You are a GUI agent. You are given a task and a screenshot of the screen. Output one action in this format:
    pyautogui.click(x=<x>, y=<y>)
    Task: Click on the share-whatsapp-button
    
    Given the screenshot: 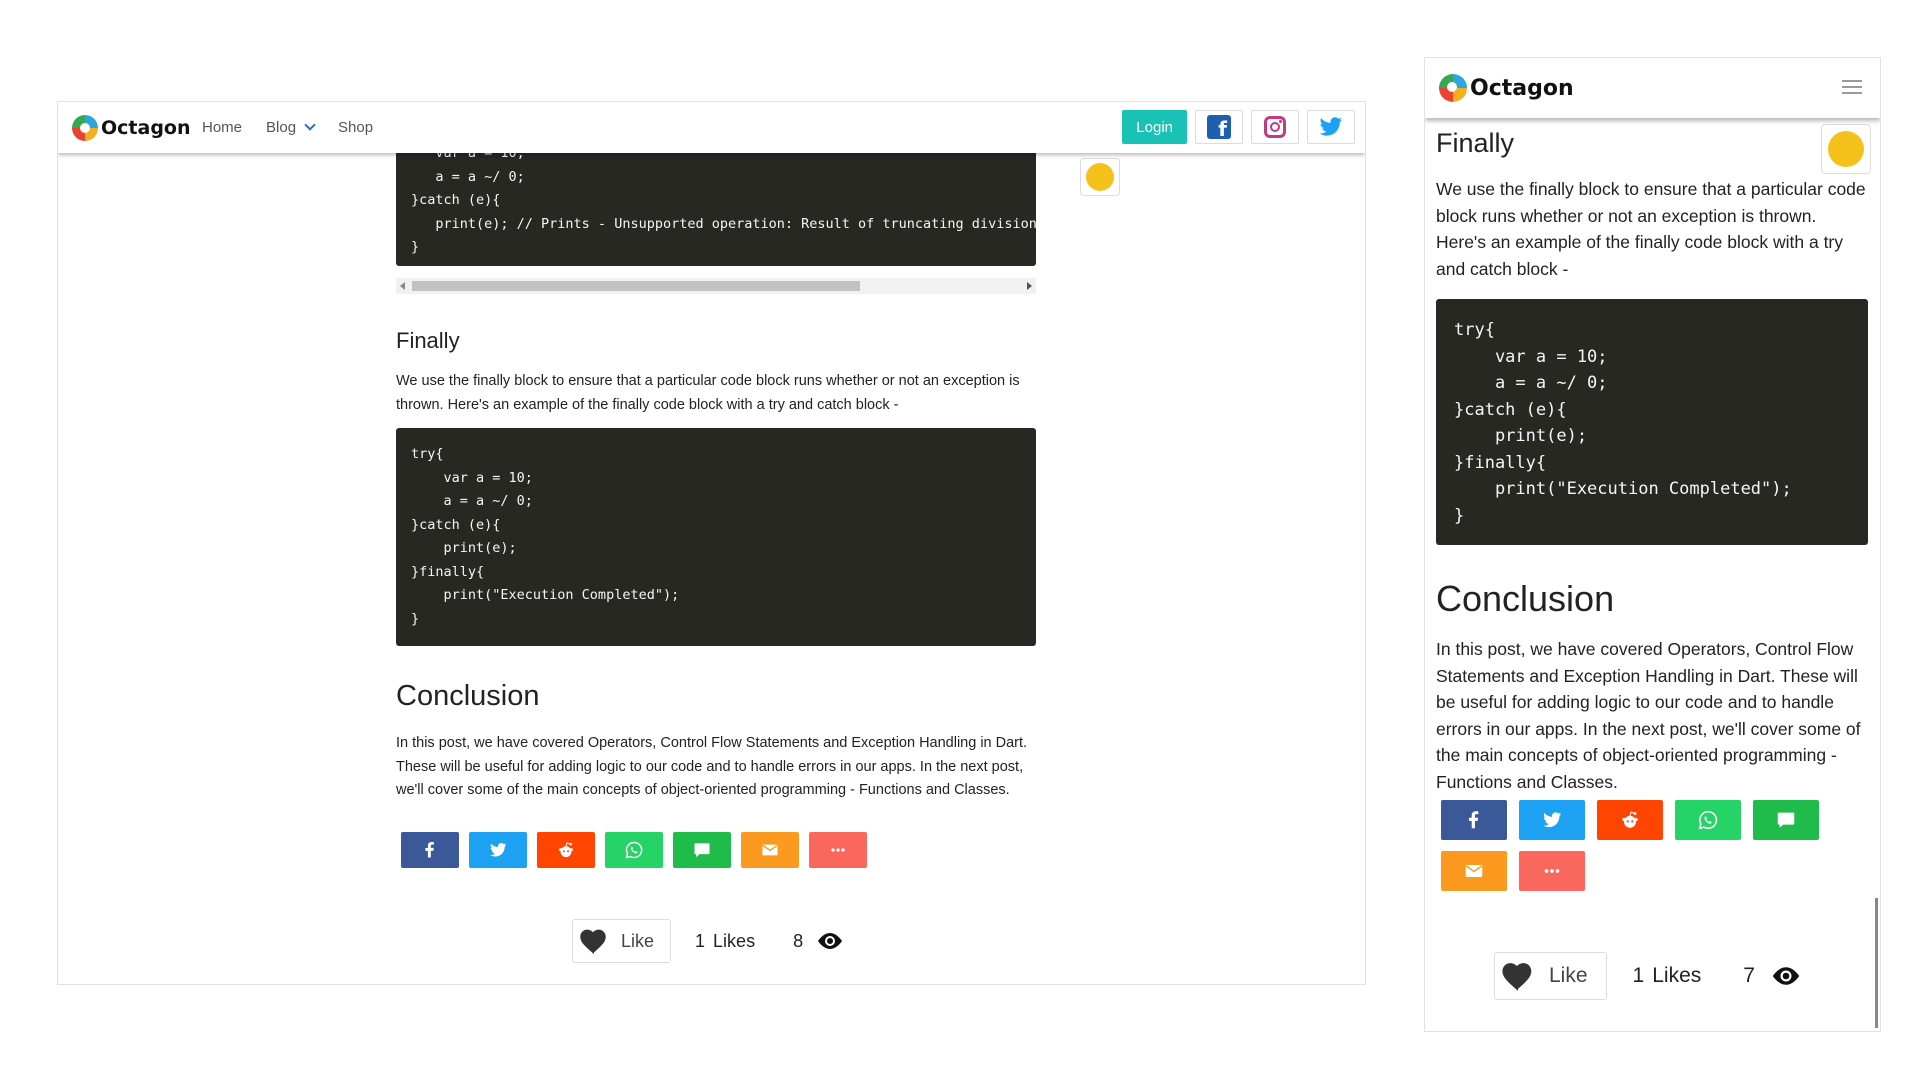 What is the action you would take?
    pyautogui.click(x=634, y=850)
    